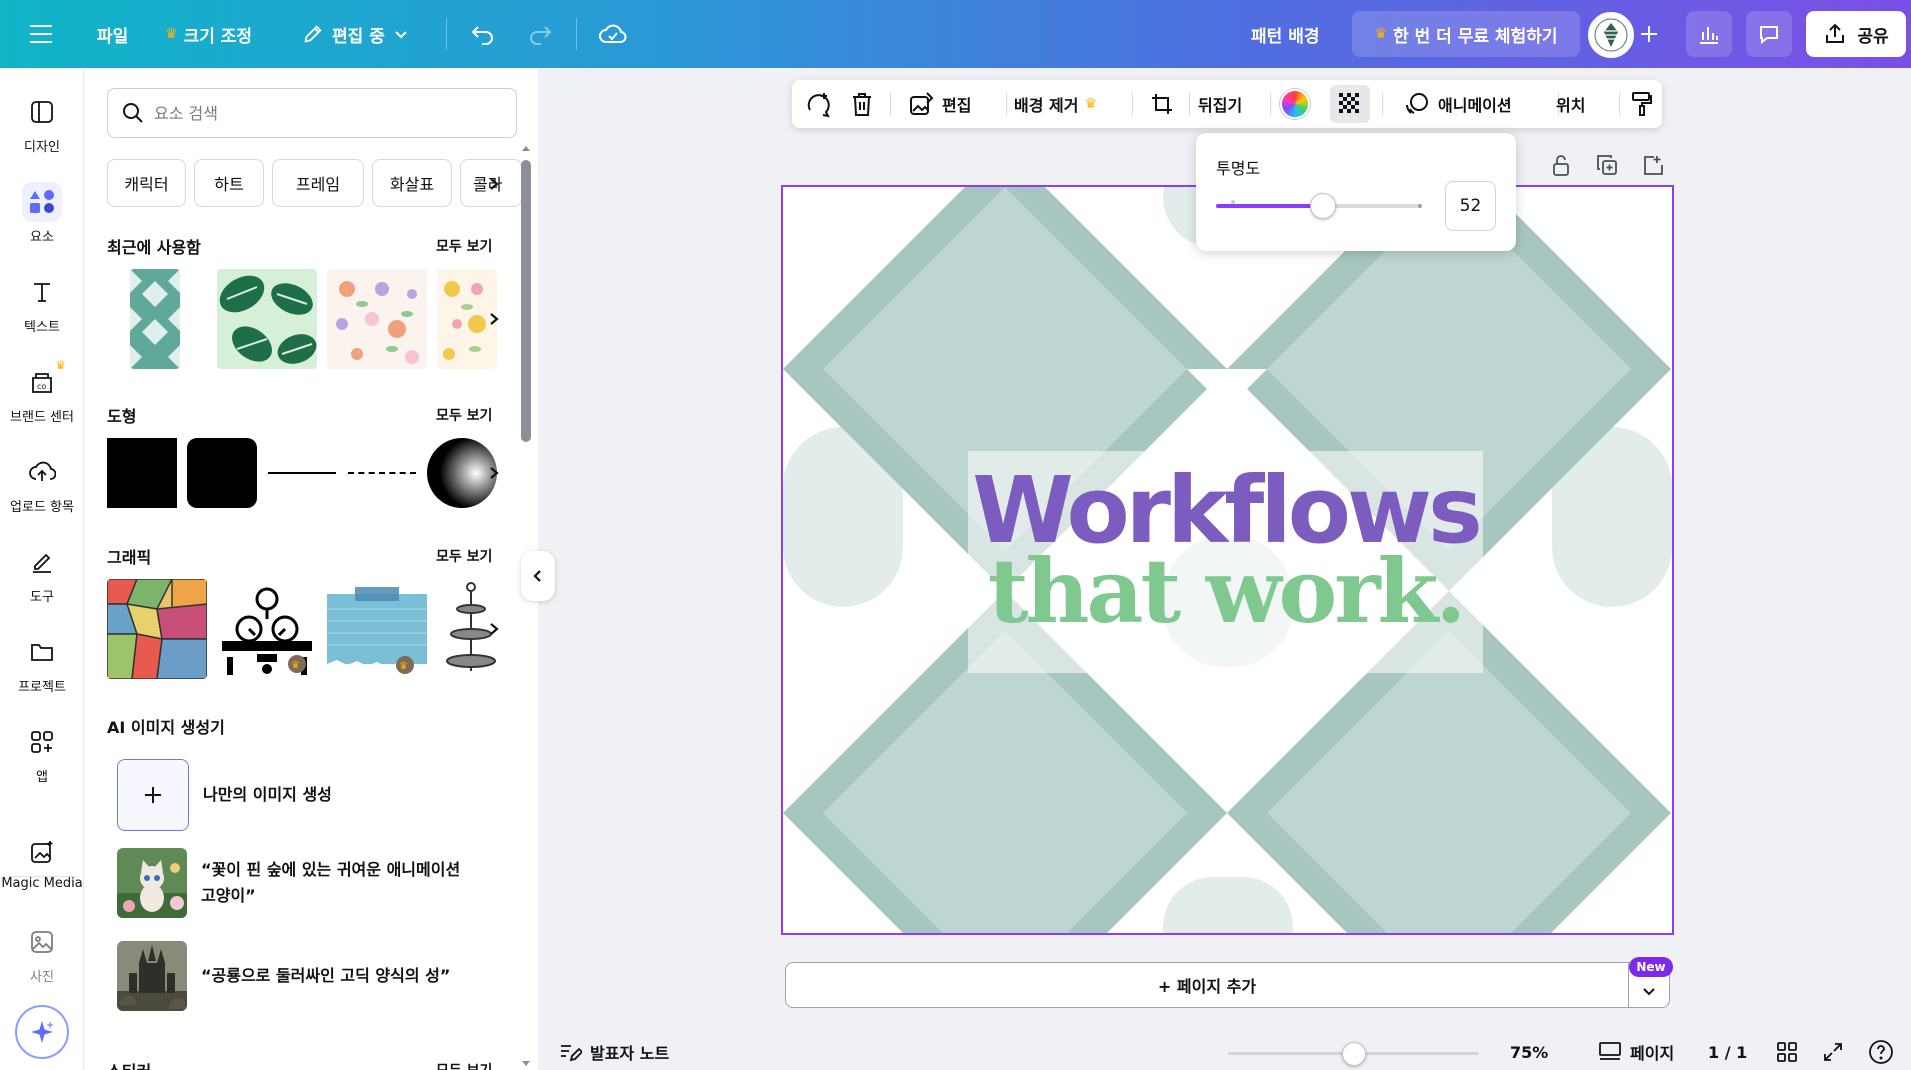  I want to click on top-bar: 파일 ♛ 크기 조정 편집 중 패턴 배경 ♛ 한 번 더 무료 체험하기 공유, so click(955, 34).